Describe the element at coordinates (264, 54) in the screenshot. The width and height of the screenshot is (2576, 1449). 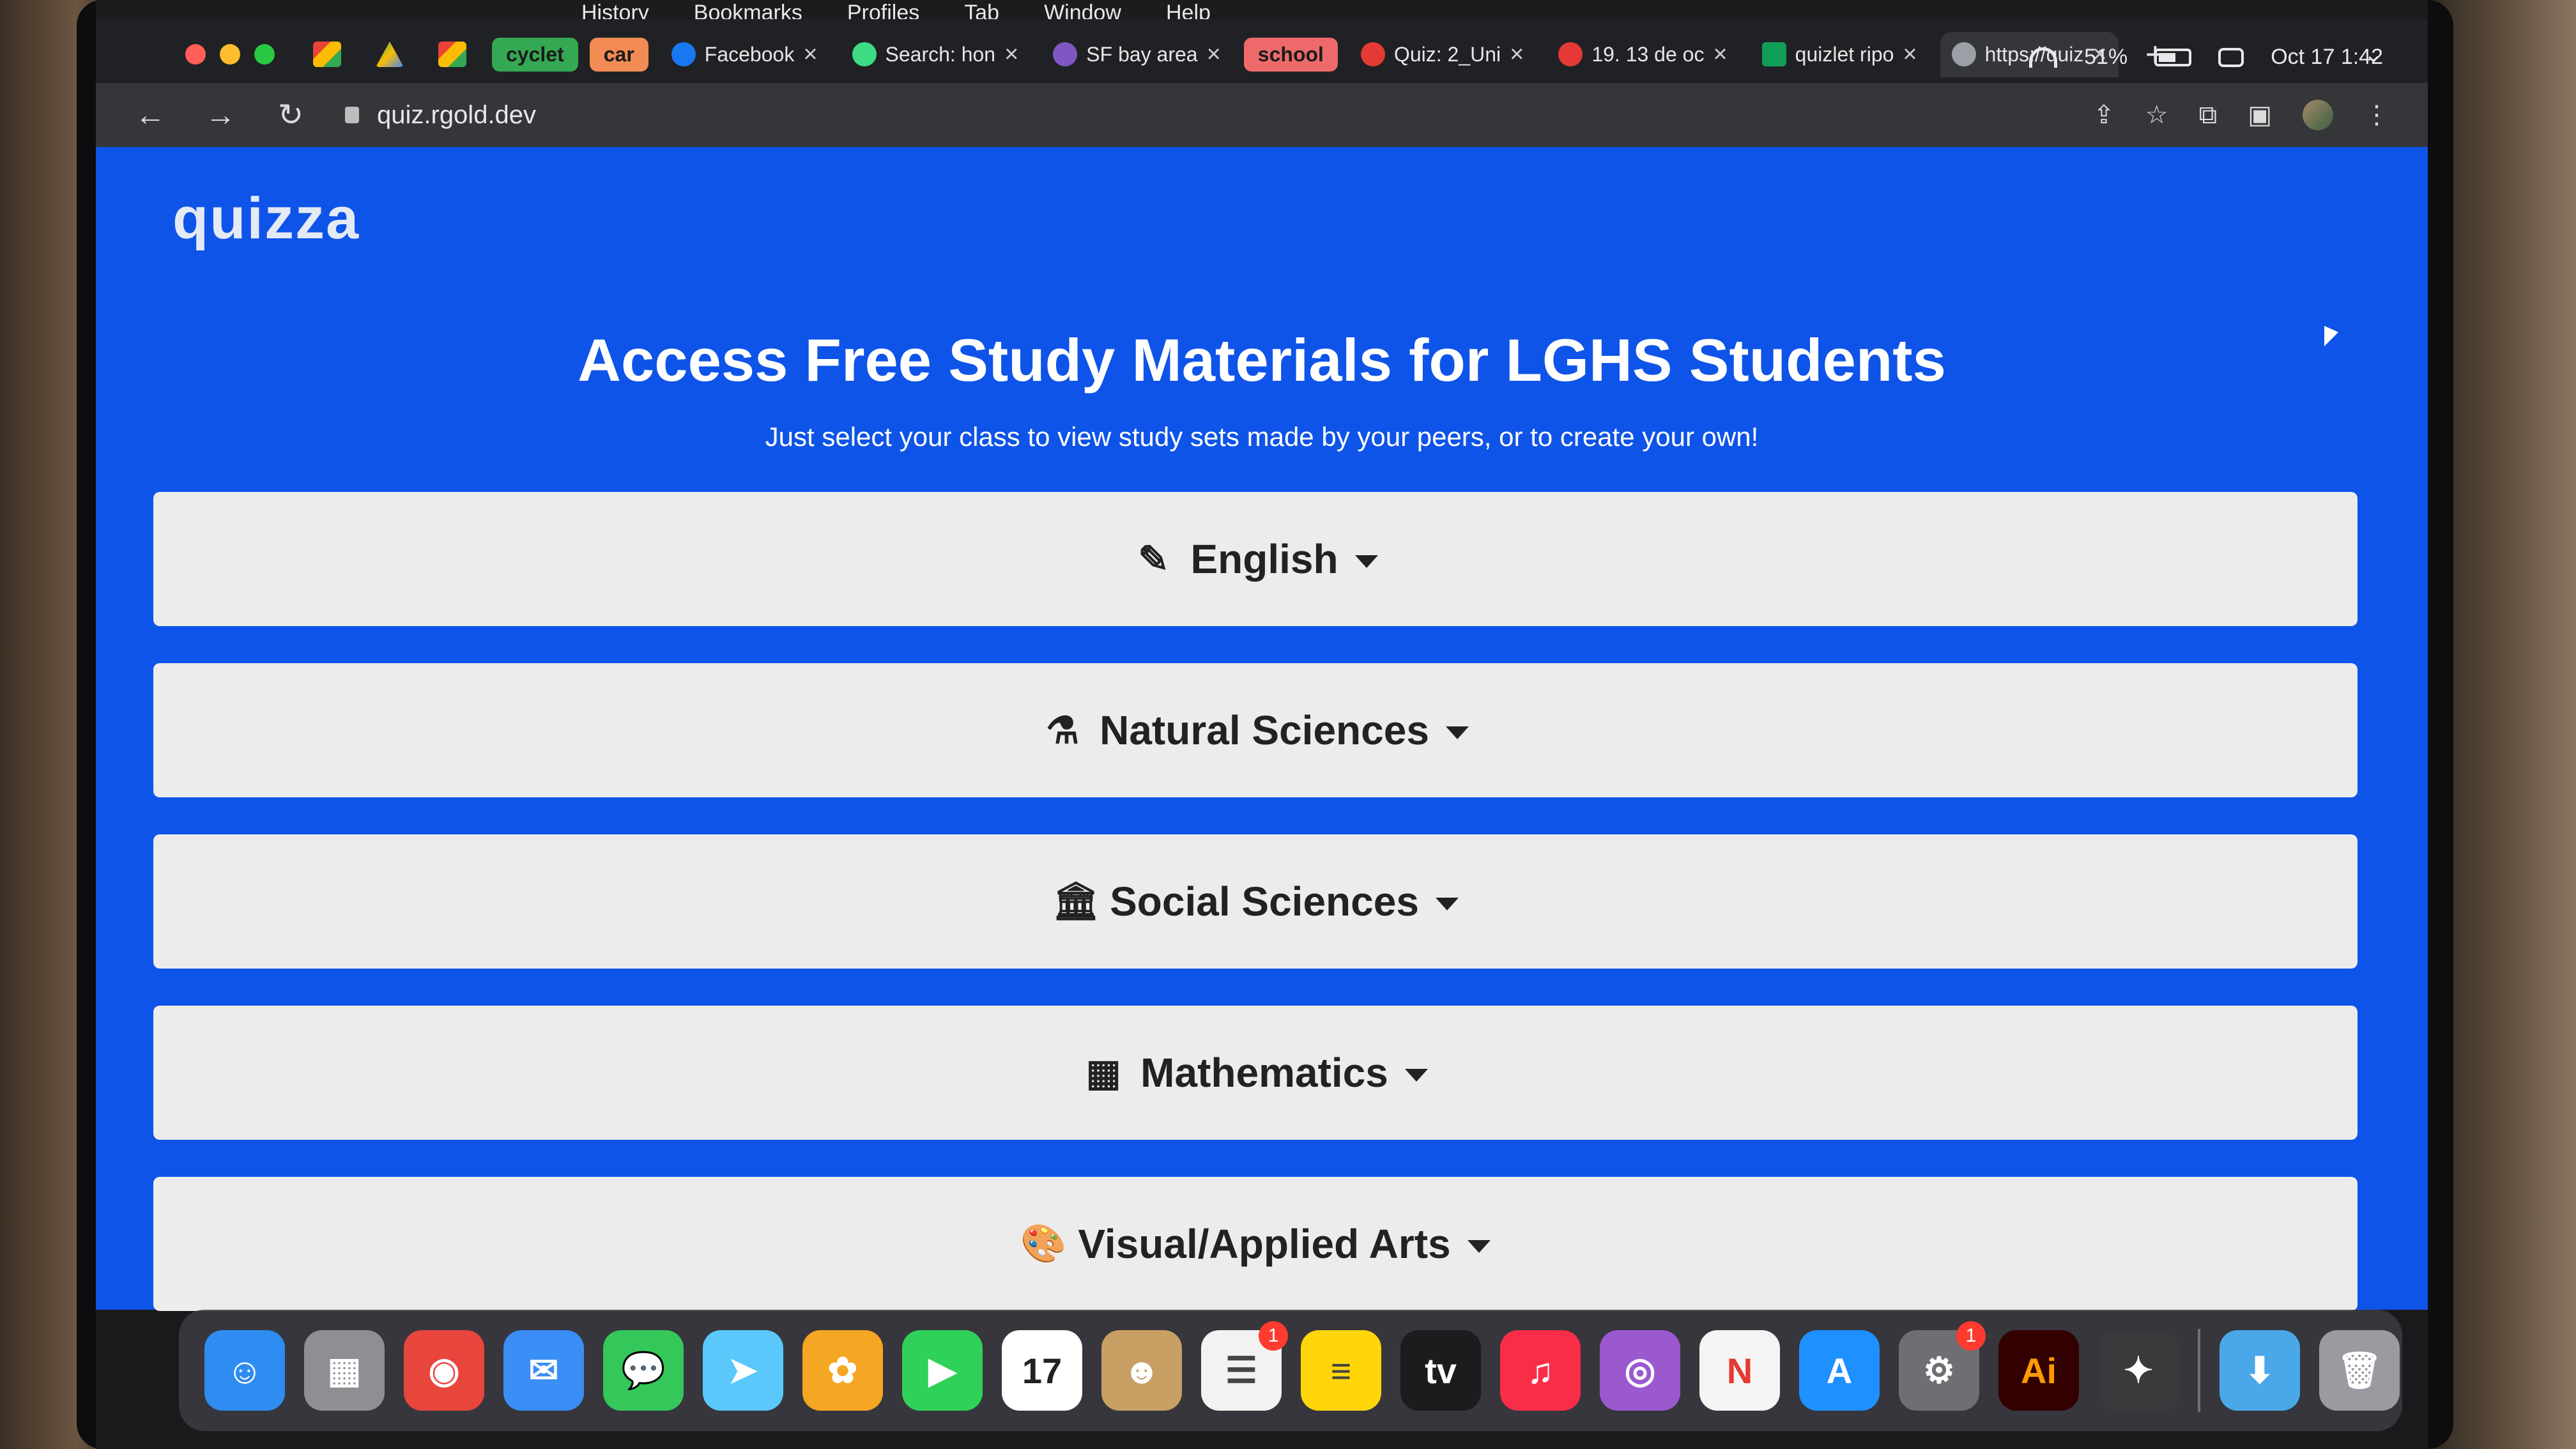
I see `maximize-window-button` at that location.